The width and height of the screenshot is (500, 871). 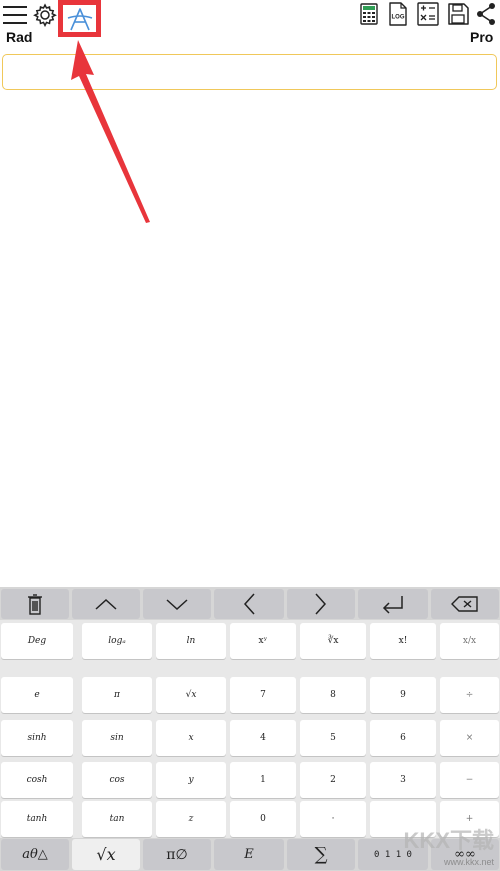 I want to click on right-arrow-icon, so click(x=321, y=604).